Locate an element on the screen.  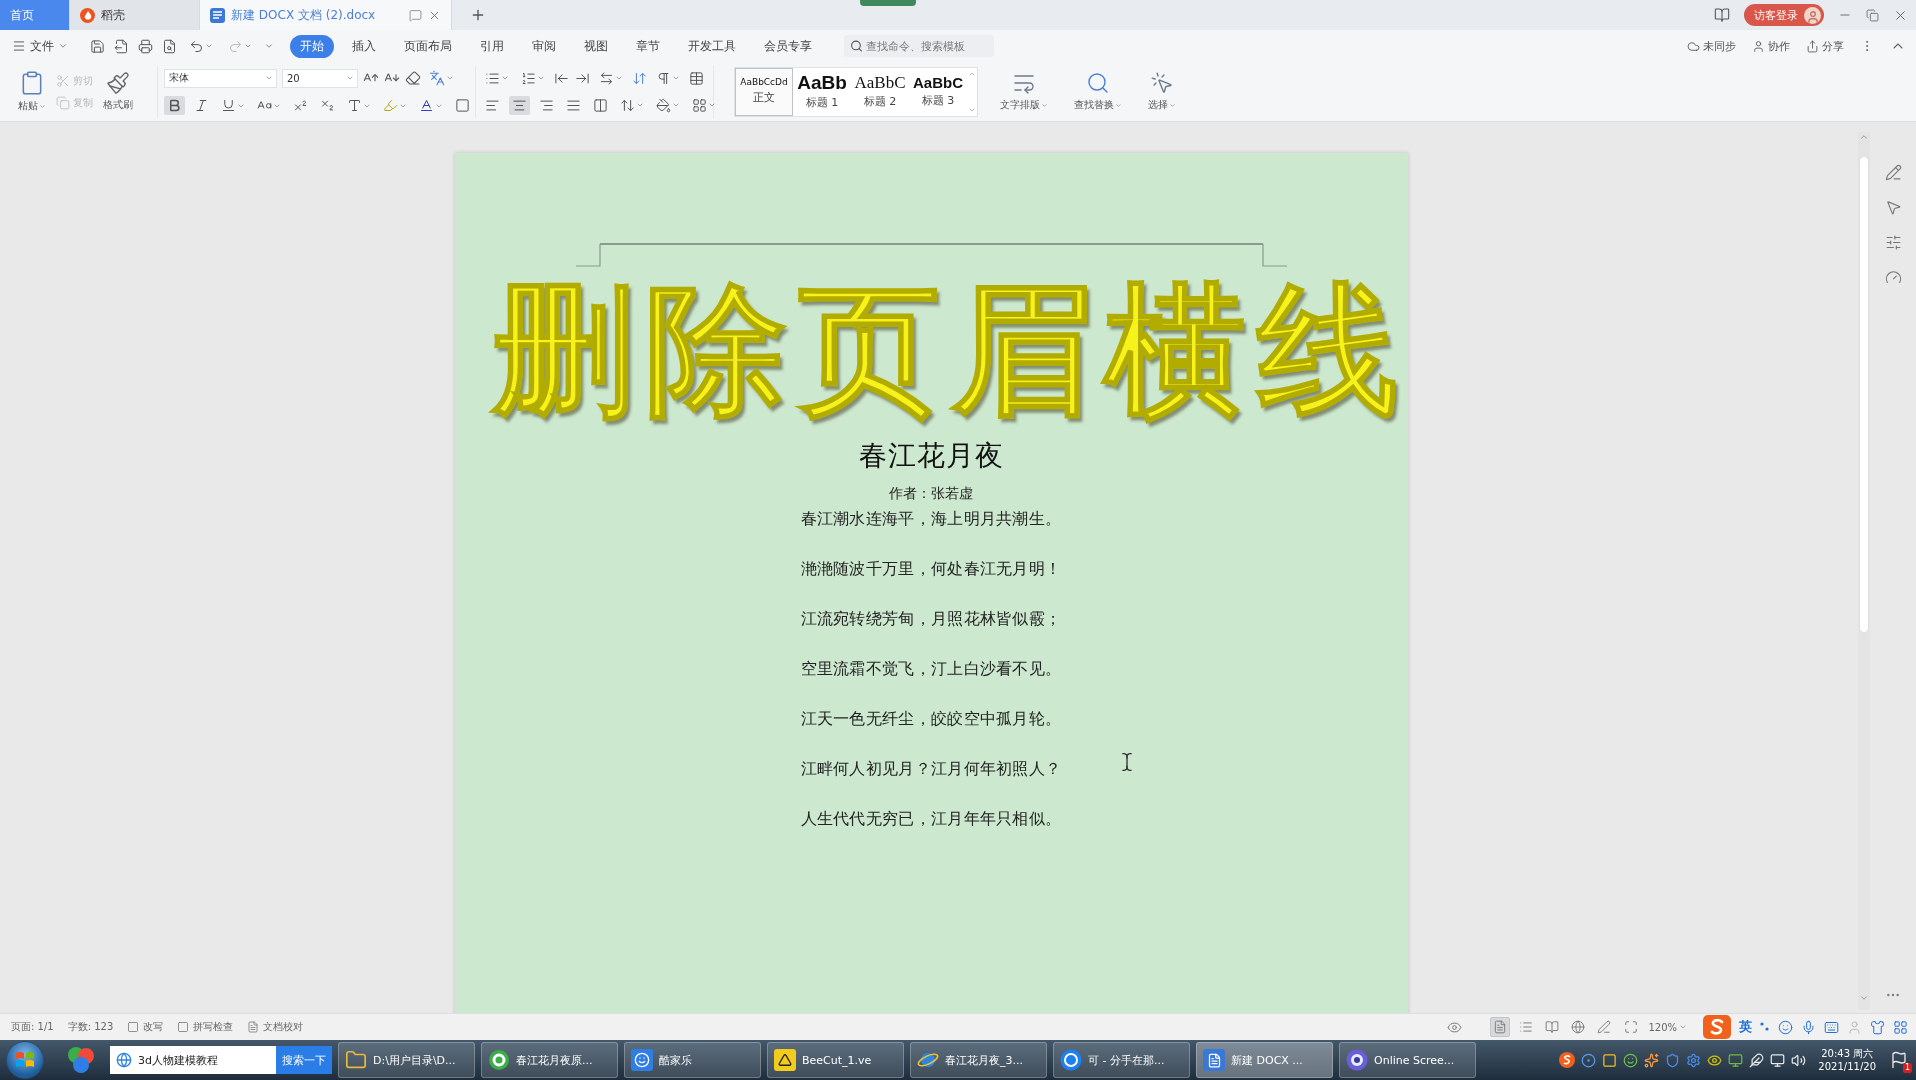
font-size-field: 20 is located at coordinates (320, 78).